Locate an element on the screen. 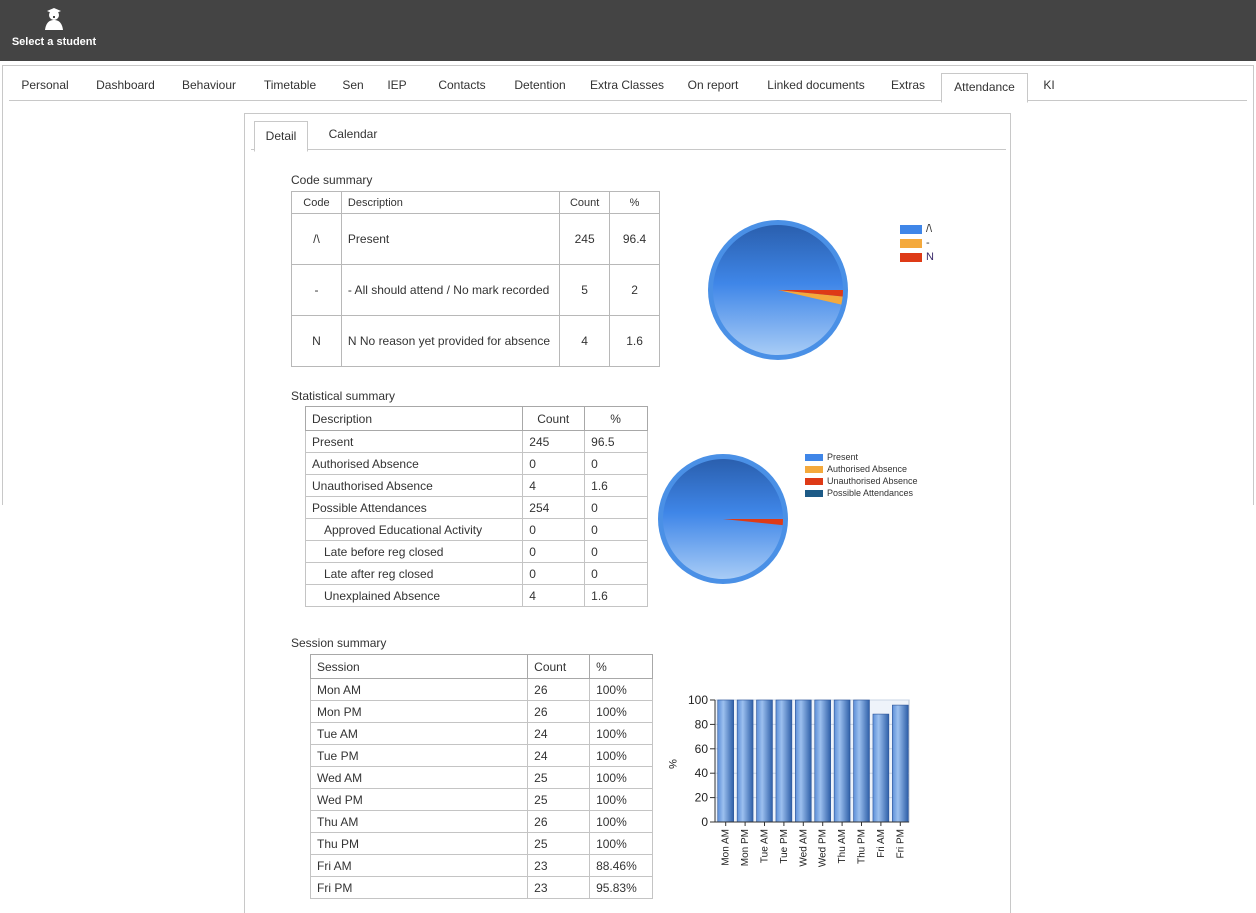  y-tick-label: 80 is located at coordinates (702, 724).